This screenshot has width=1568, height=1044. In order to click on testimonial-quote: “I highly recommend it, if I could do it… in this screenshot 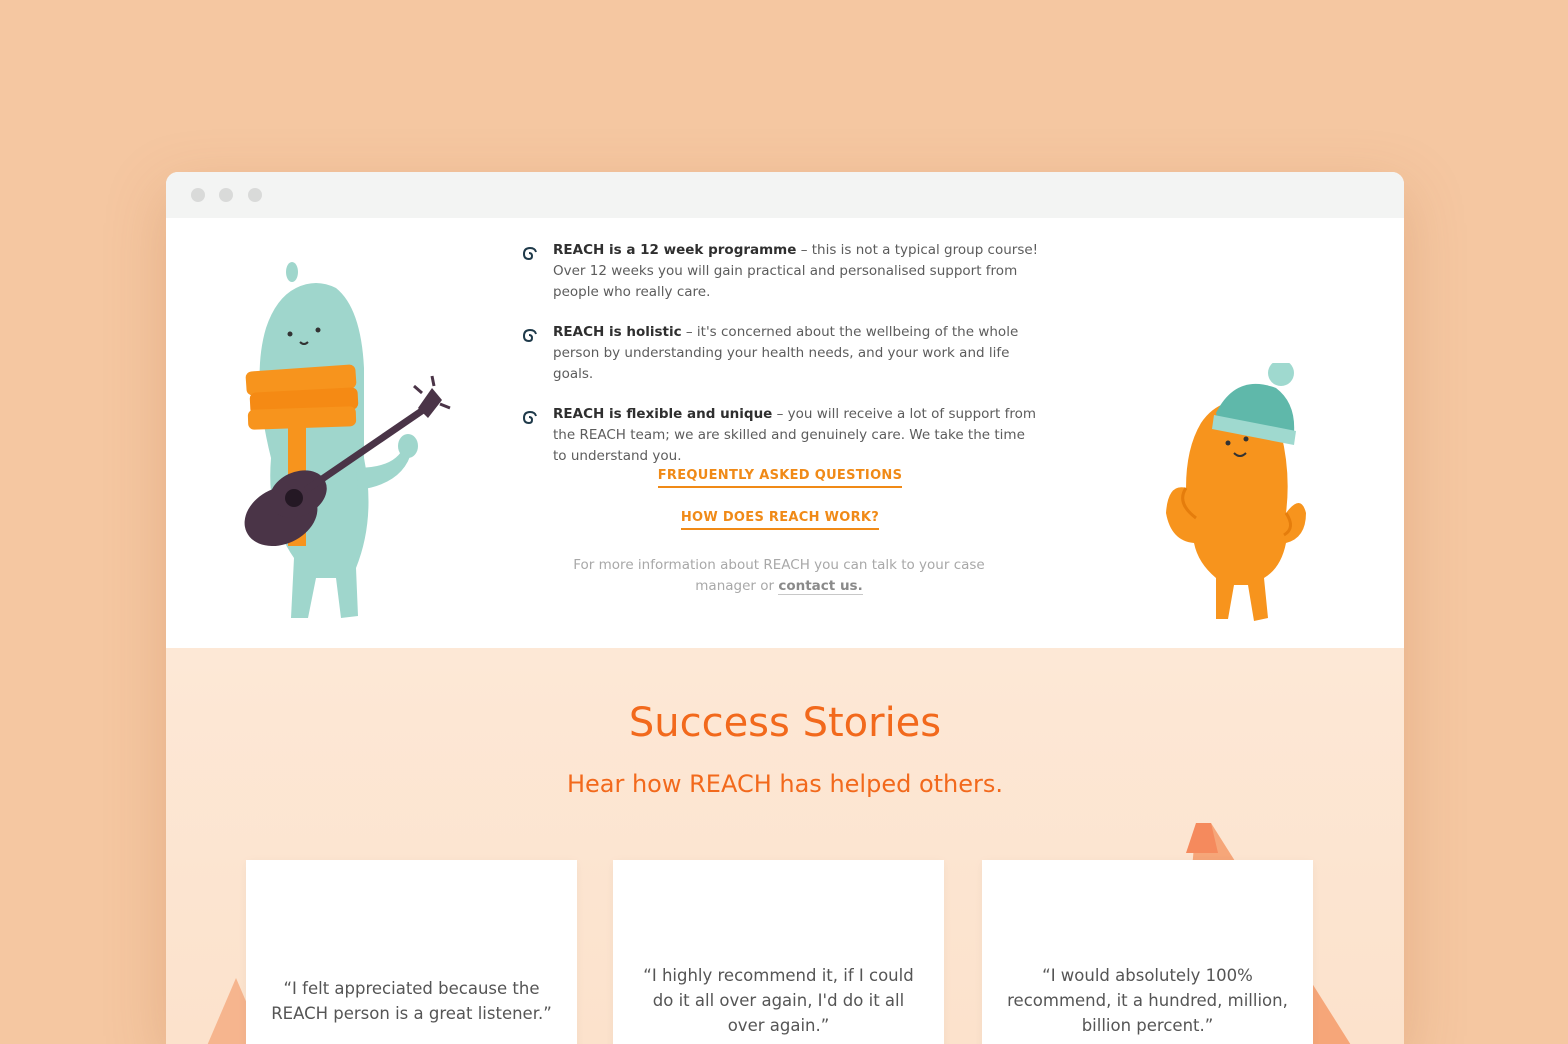, I will do `click(778, 1000)`.